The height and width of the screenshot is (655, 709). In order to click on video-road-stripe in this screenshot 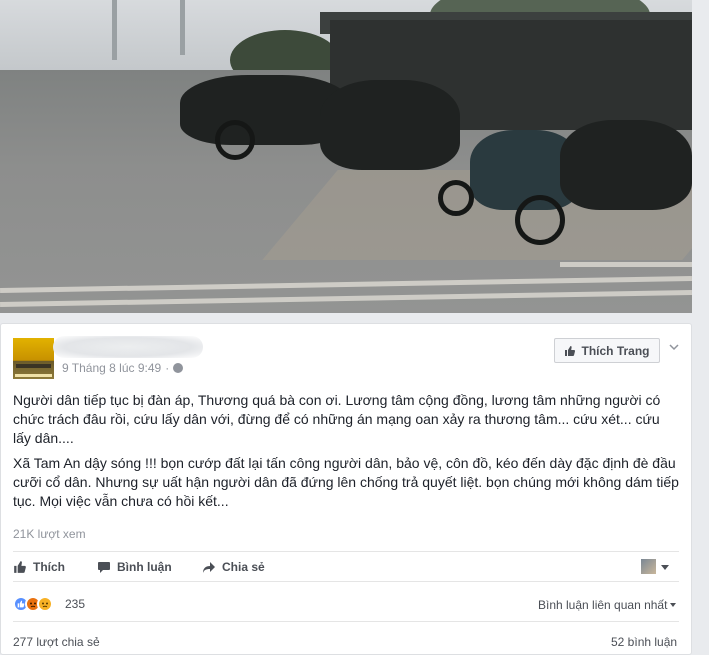, I will do `click(626, 264)`.